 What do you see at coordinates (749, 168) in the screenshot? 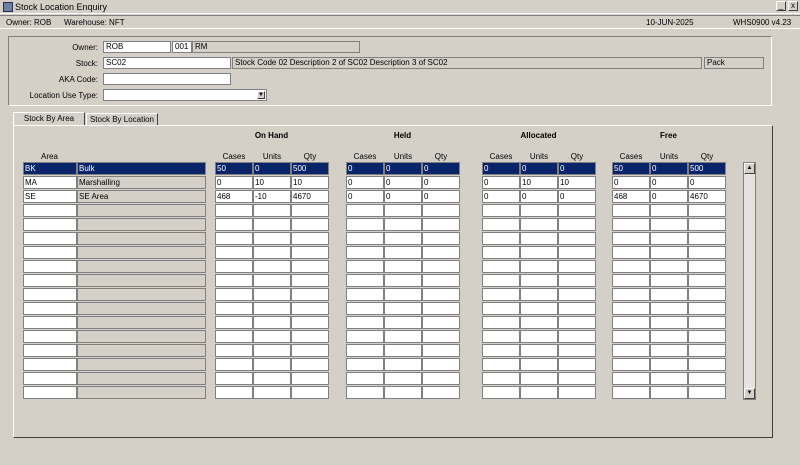
I see `scroll-up-icon: ▲` at bounding box center [749, 168].